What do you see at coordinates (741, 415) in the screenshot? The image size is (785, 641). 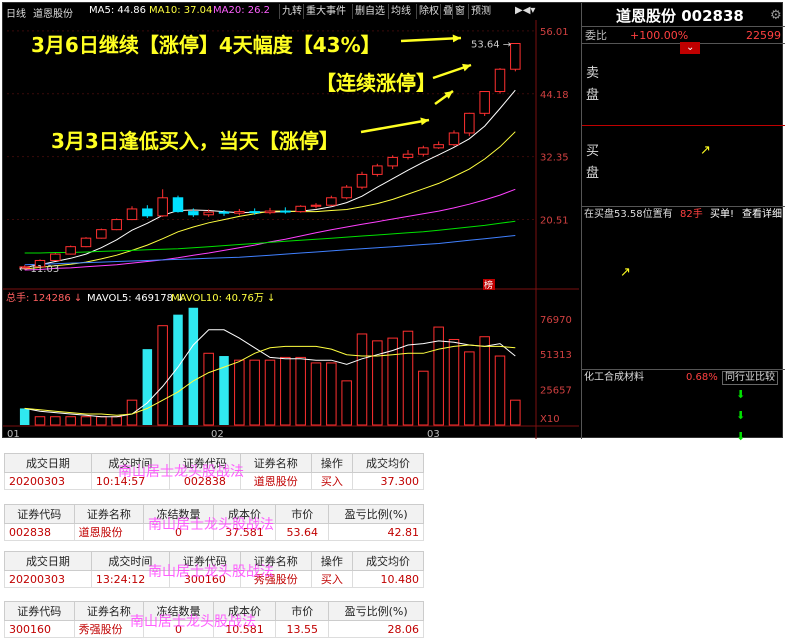 I see `down-arrow-icon: ⬇` at bounding box center [741, 415].